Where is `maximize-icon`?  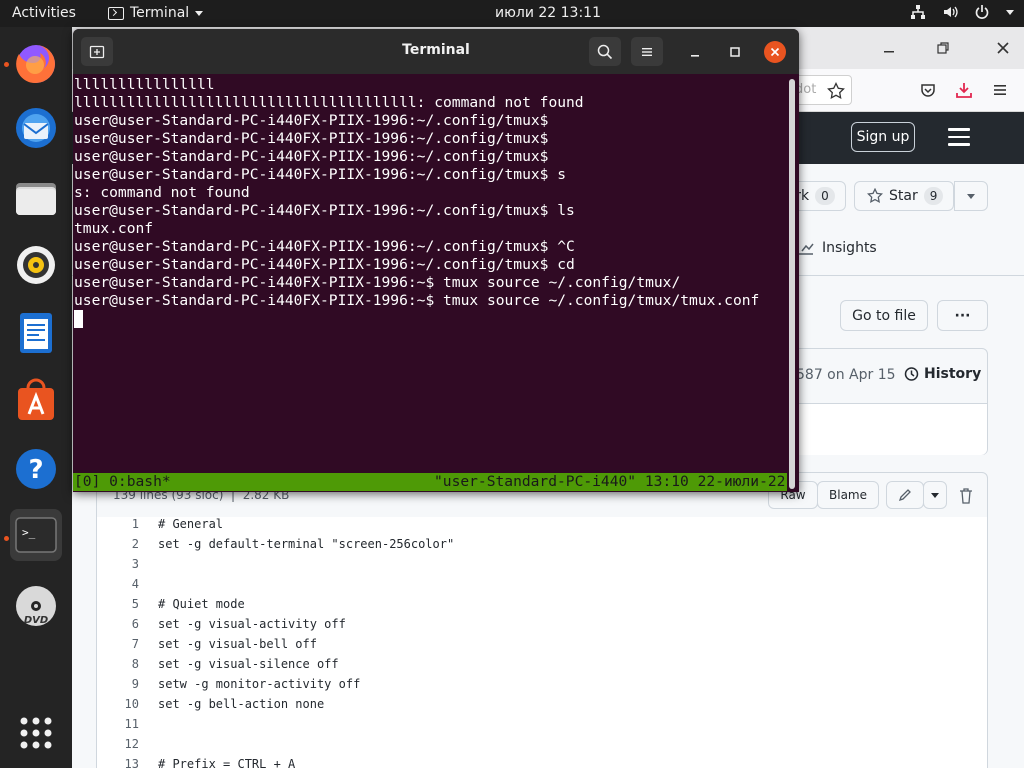 maximize-icon is located at coordinates (735, 52).